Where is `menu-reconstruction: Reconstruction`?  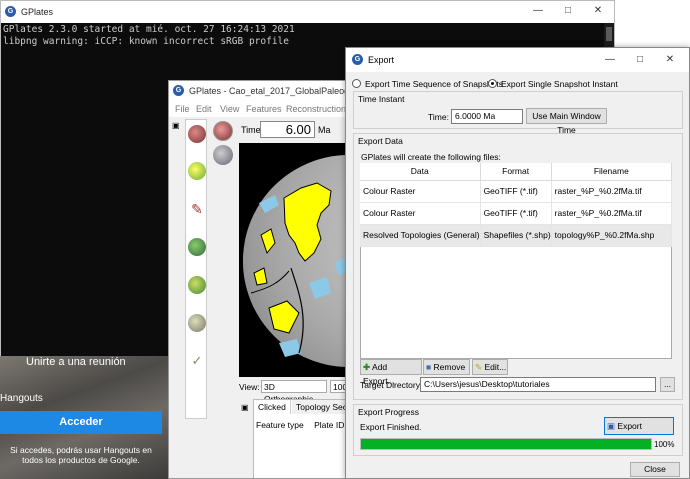
menu-reconstruction: Reconstruction is located at coordinates (316, 109).